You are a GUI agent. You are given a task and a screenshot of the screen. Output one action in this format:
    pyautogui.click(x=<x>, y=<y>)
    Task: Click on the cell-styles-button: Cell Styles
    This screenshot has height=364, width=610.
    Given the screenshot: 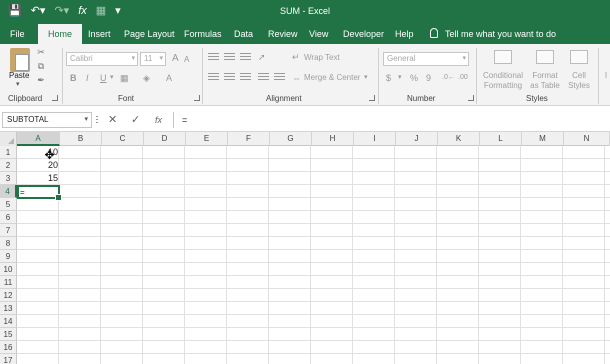 What is the action you would take?
    pyautogui.click(x=579, y=81)
    